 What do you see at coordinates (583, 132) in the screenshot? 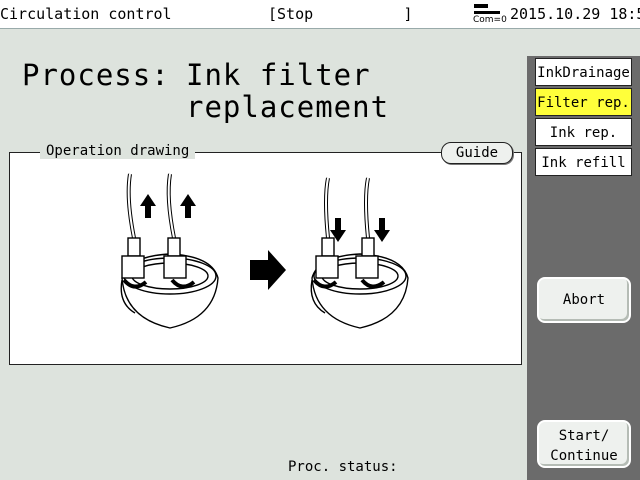
I see `tab-ink-replacement: Ink rep.` at bounding box center [583, 132].